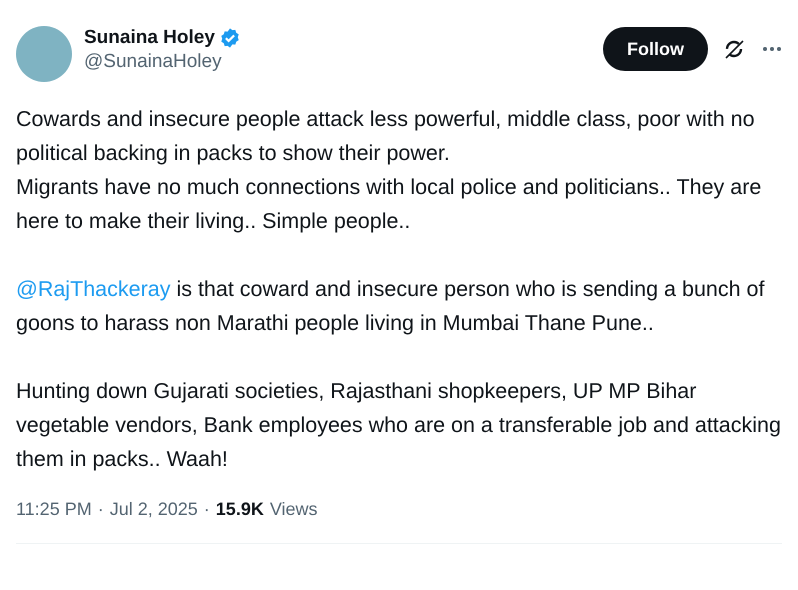  What do you see at coordinates (240, 509) in the screenshot?
I see `views-count: 15.9K` at bounding box center [240, 509].